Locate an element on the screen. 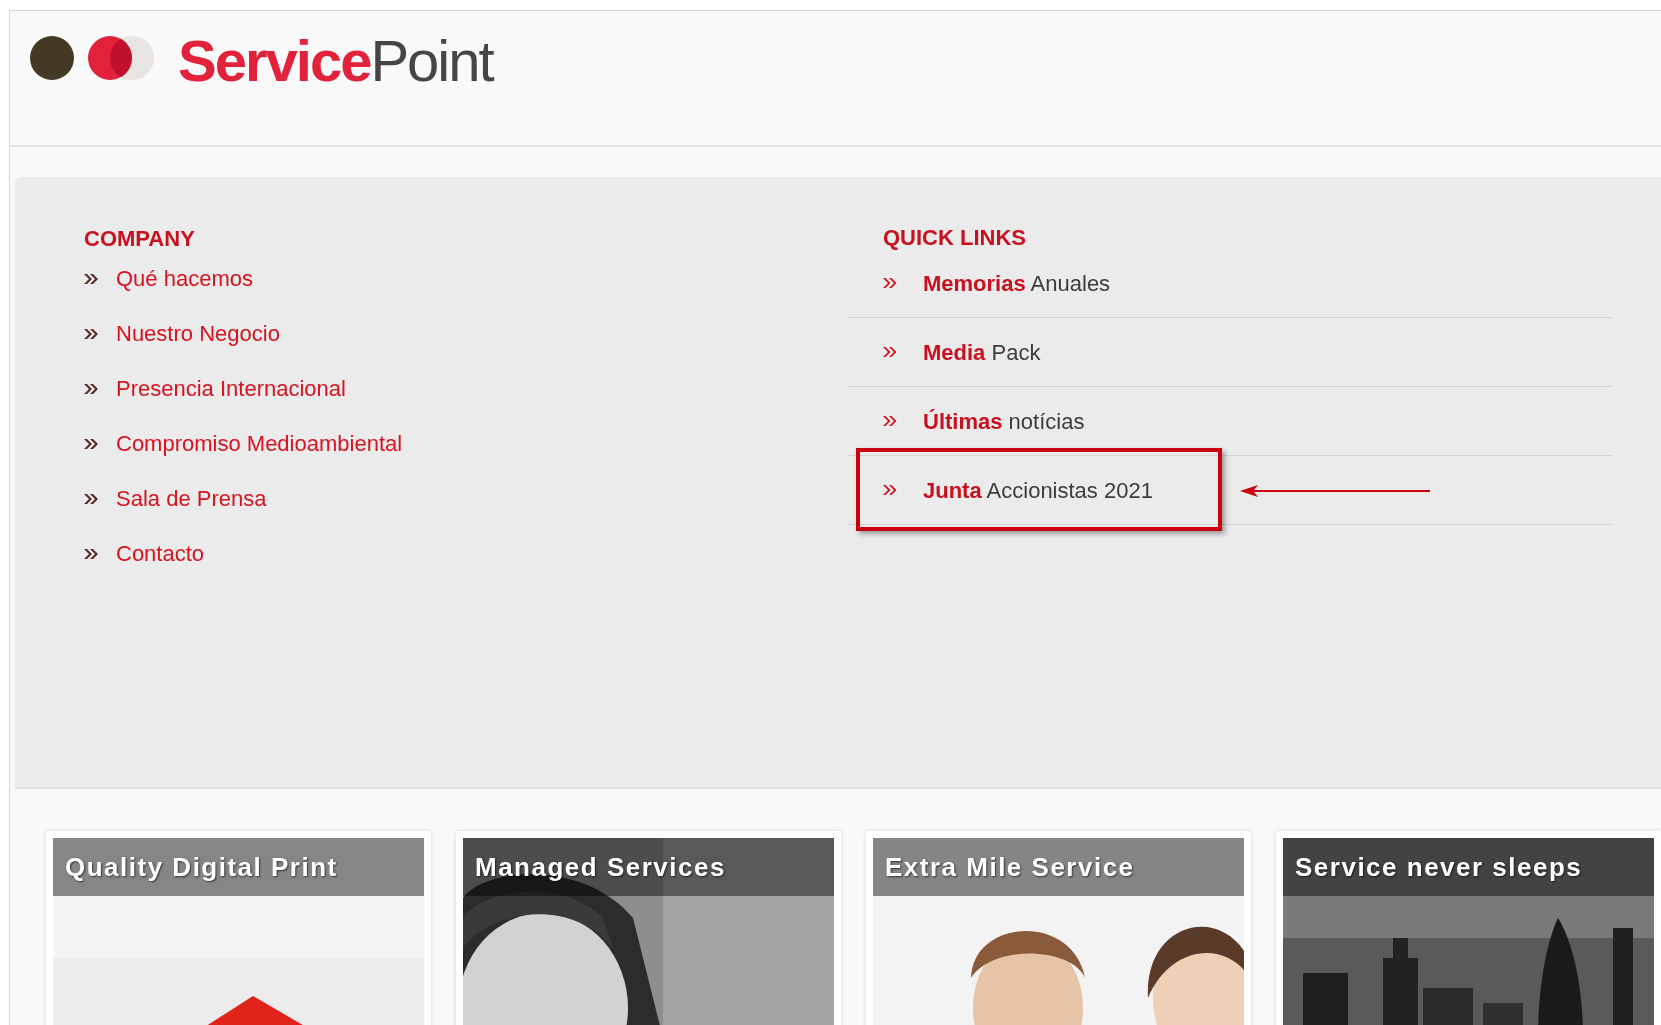 The image size is (1661, 1025). section-heading: QUICK LINKS is located at coordinates (955, 238).